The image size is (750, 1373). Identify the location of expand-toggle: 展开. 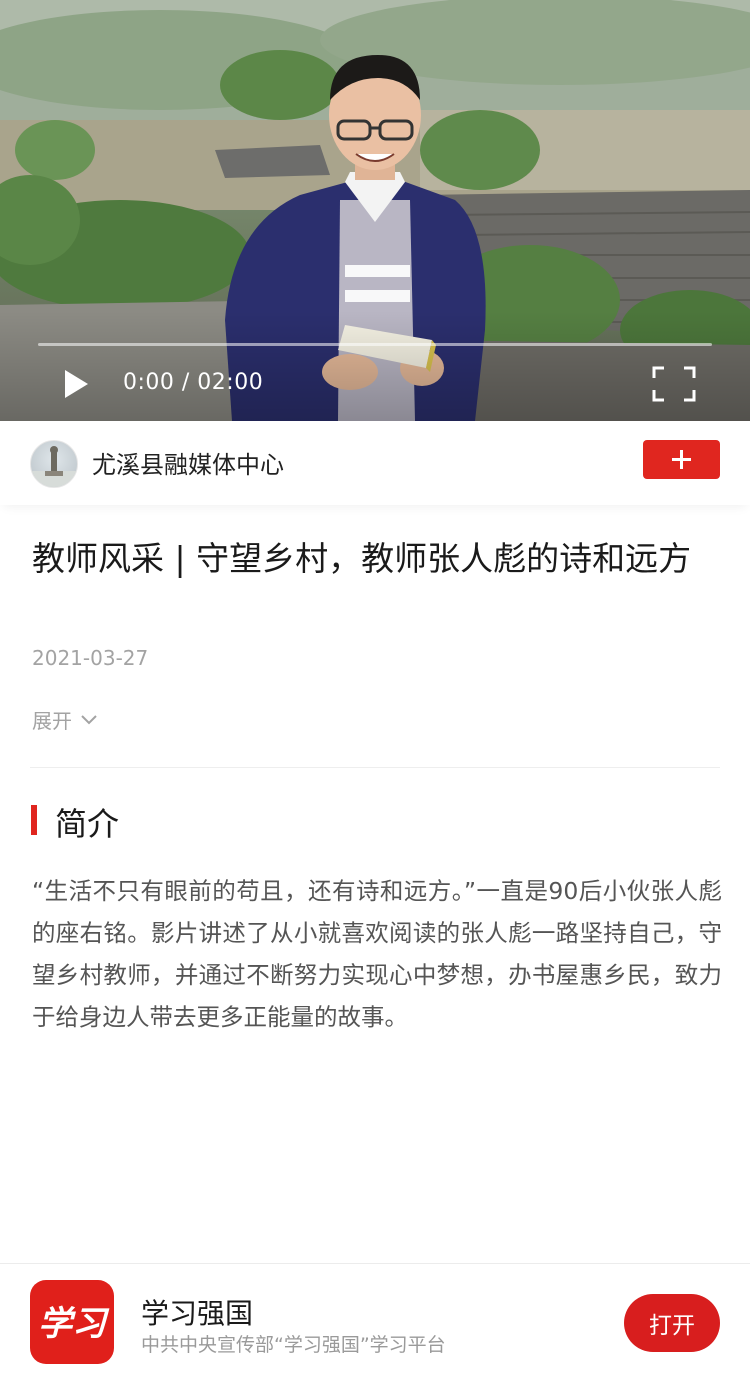
(65, 719).